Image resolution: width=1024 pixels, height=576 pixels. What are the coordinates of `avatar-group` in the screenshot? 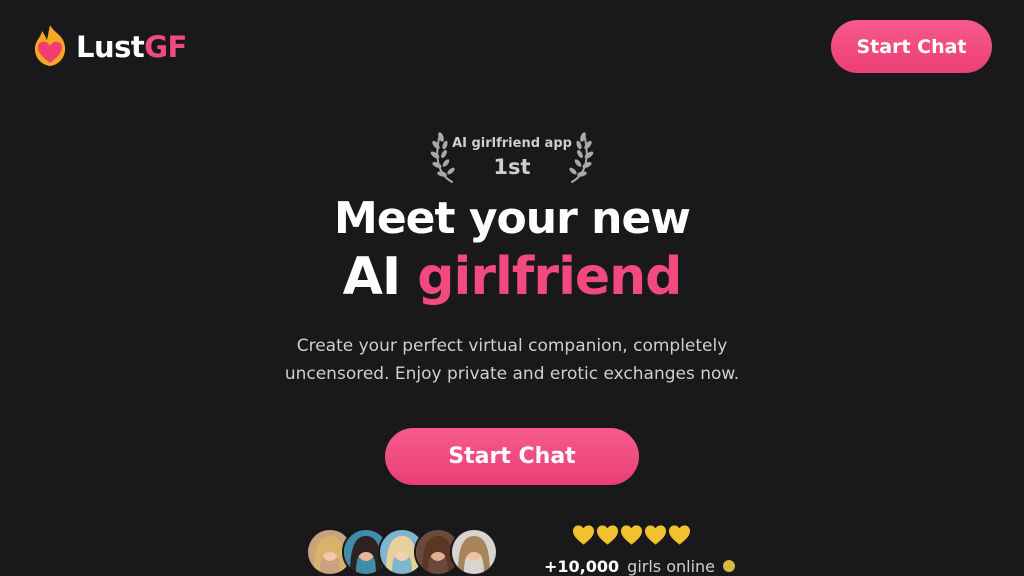 It's located at (406, 552).